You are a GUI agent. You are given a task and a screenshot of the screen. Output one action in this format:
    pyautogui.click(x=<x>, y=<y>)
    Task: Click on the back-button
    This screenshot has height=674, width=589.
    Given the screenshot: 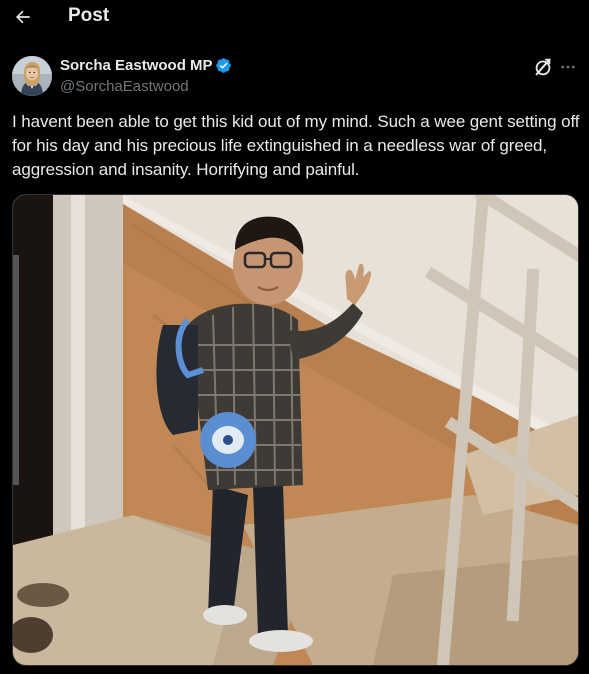 What is the action you would take?
    pyautogui.click(x=23, y=17)
    